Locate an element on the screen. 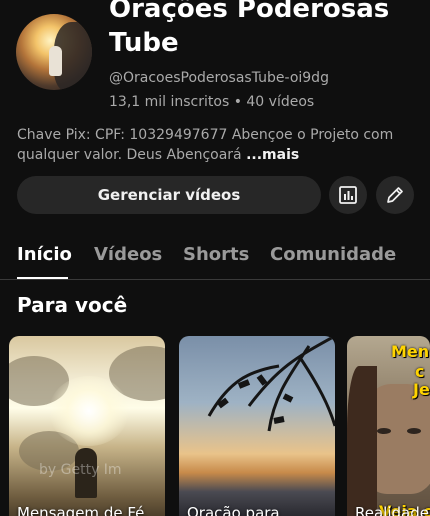  tab-shorts: Shorts is located at coordinates (216, 254).